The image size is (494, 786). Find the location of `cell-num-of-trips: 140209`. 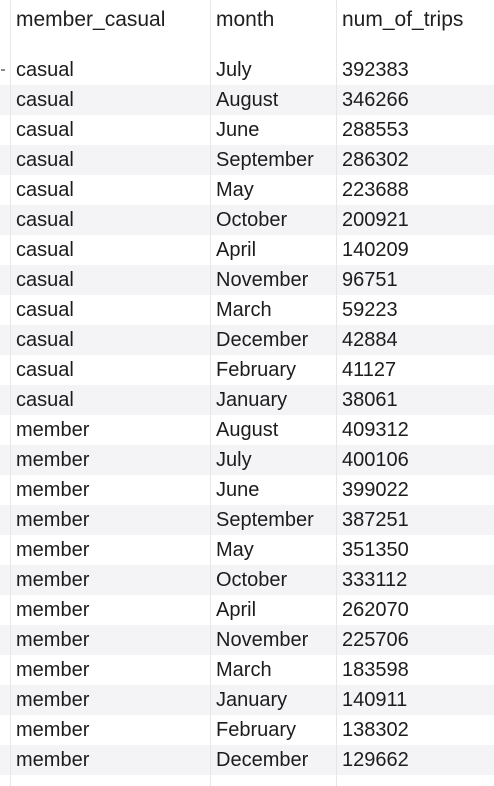

cell-num-of-trips: 140209 is located at coordinates (375, 250).